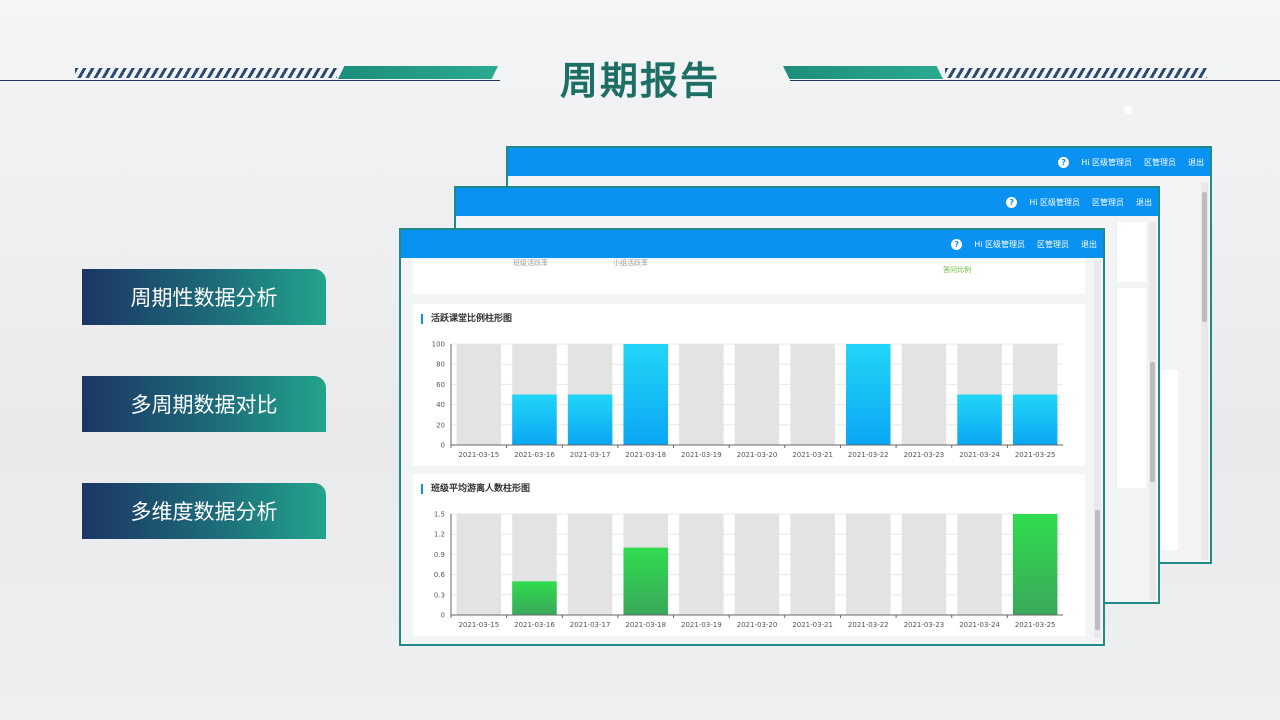 This screenshot has height=720, width=1280. I want to click on y-tick-label: 0.3, so click(439, 595).